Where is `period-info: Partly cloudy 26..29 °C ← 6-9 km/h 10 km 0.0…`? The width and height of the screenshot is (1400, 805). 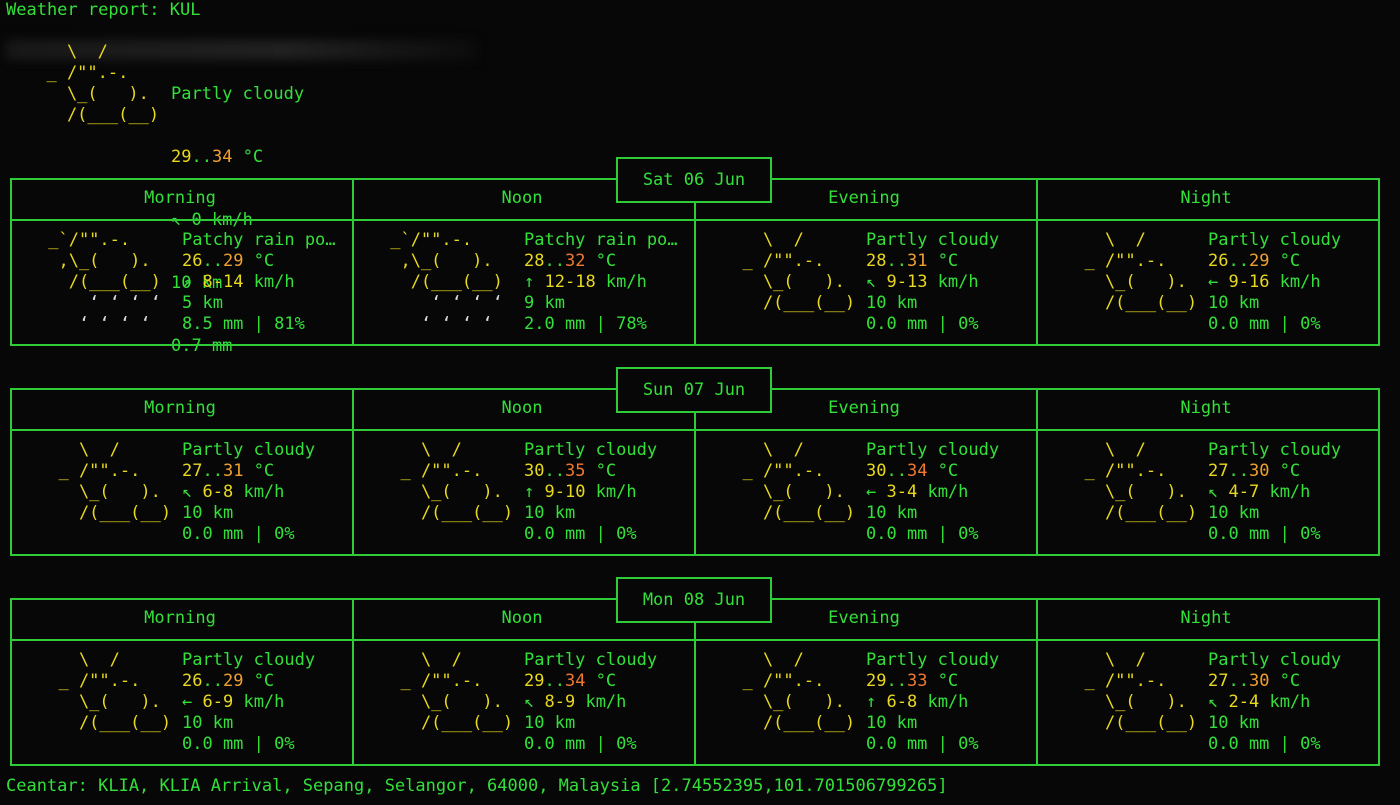
period-info: Partly cloudy 26..29 °C ← 6-9 km/h 10 km 0.0… is located at coordinates (248, 702).